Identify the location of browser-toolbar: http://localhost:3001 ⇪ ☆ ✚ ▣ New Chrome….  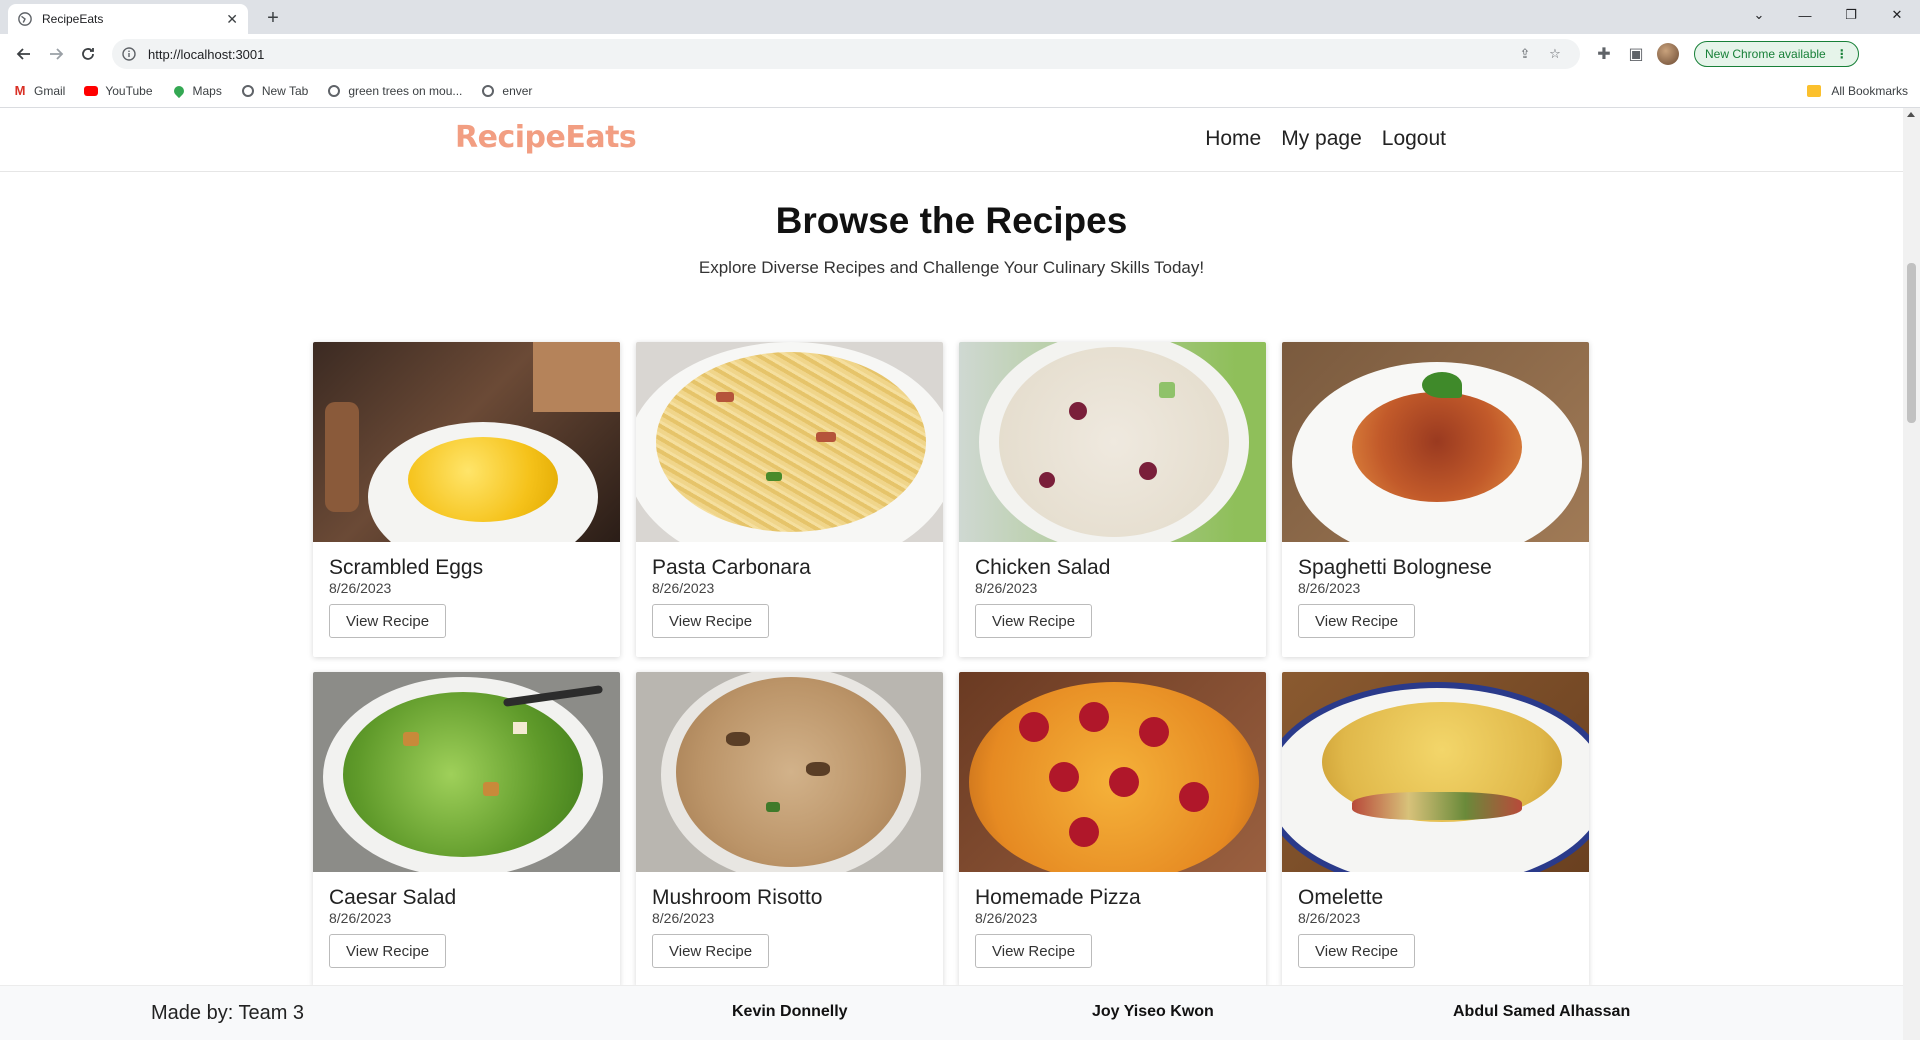
(960, 54).